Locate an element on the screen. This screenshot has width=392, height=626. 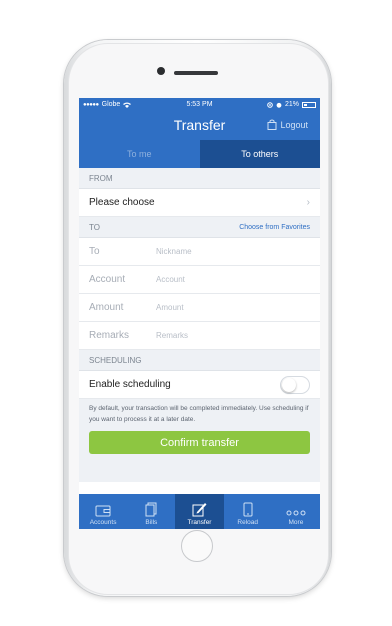
nickname-placeholder: Nickname is located at coordinates (174, 251).